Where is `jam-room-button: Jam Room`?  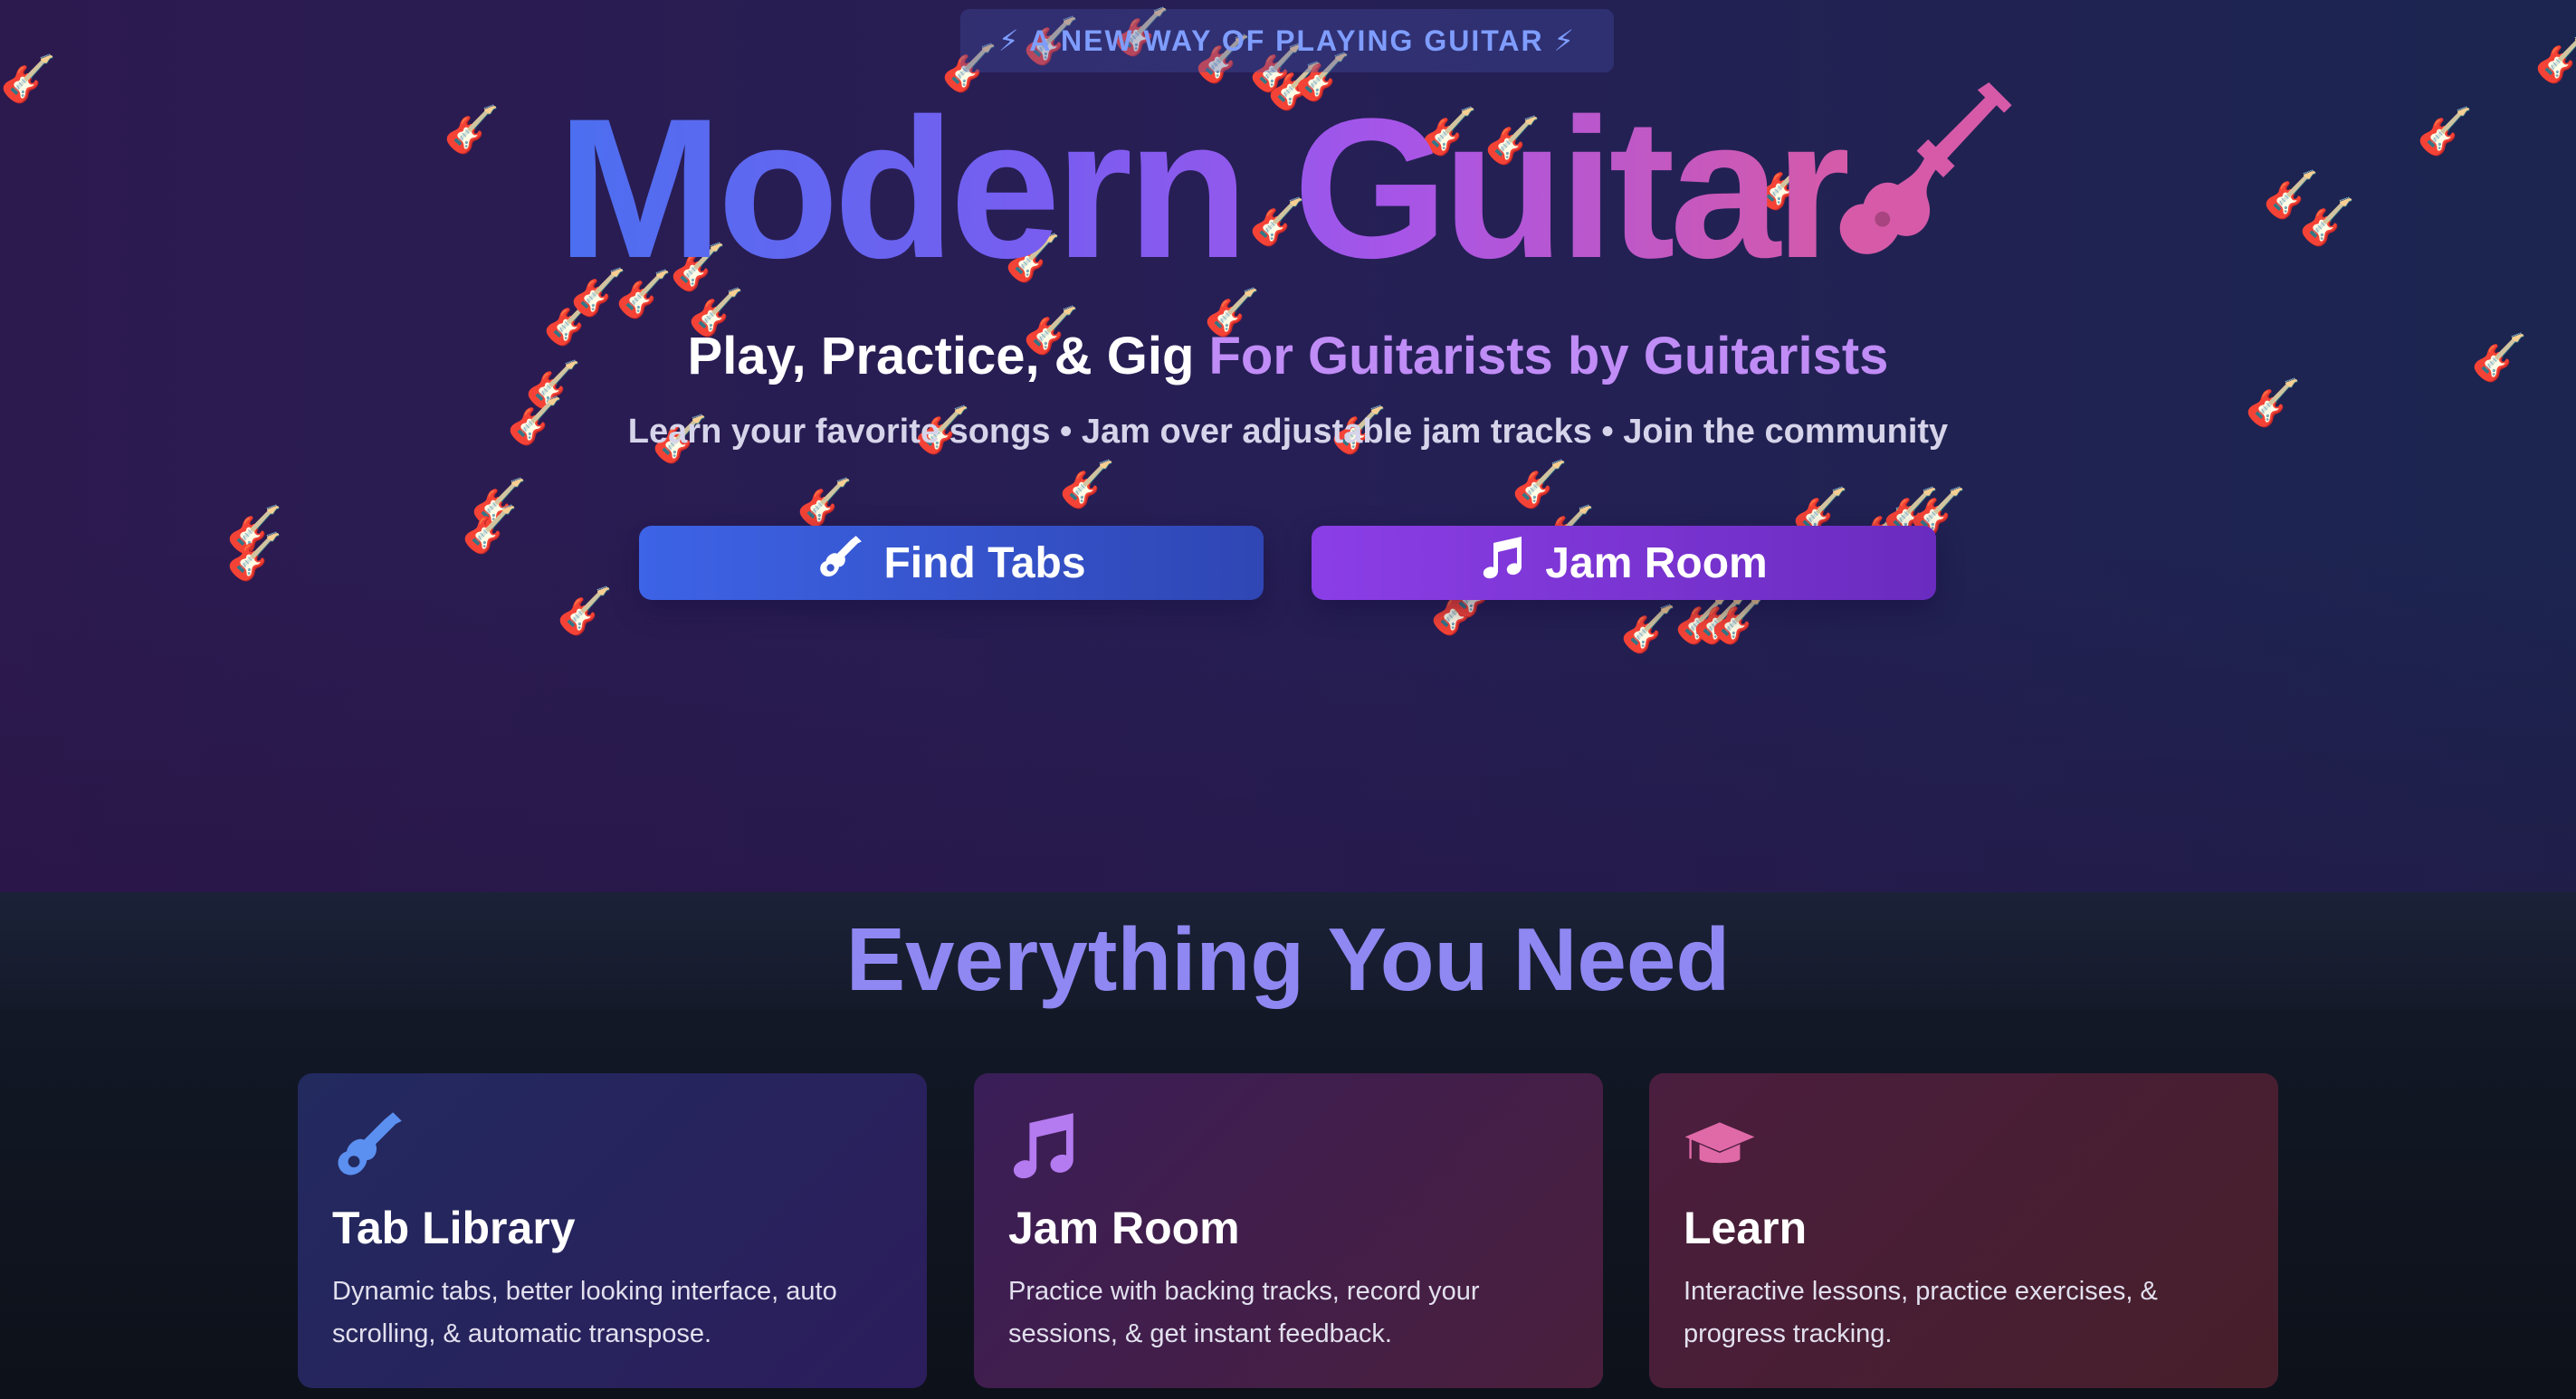 jam-room-button: Jam Room is located at coordinates (1624, 563).